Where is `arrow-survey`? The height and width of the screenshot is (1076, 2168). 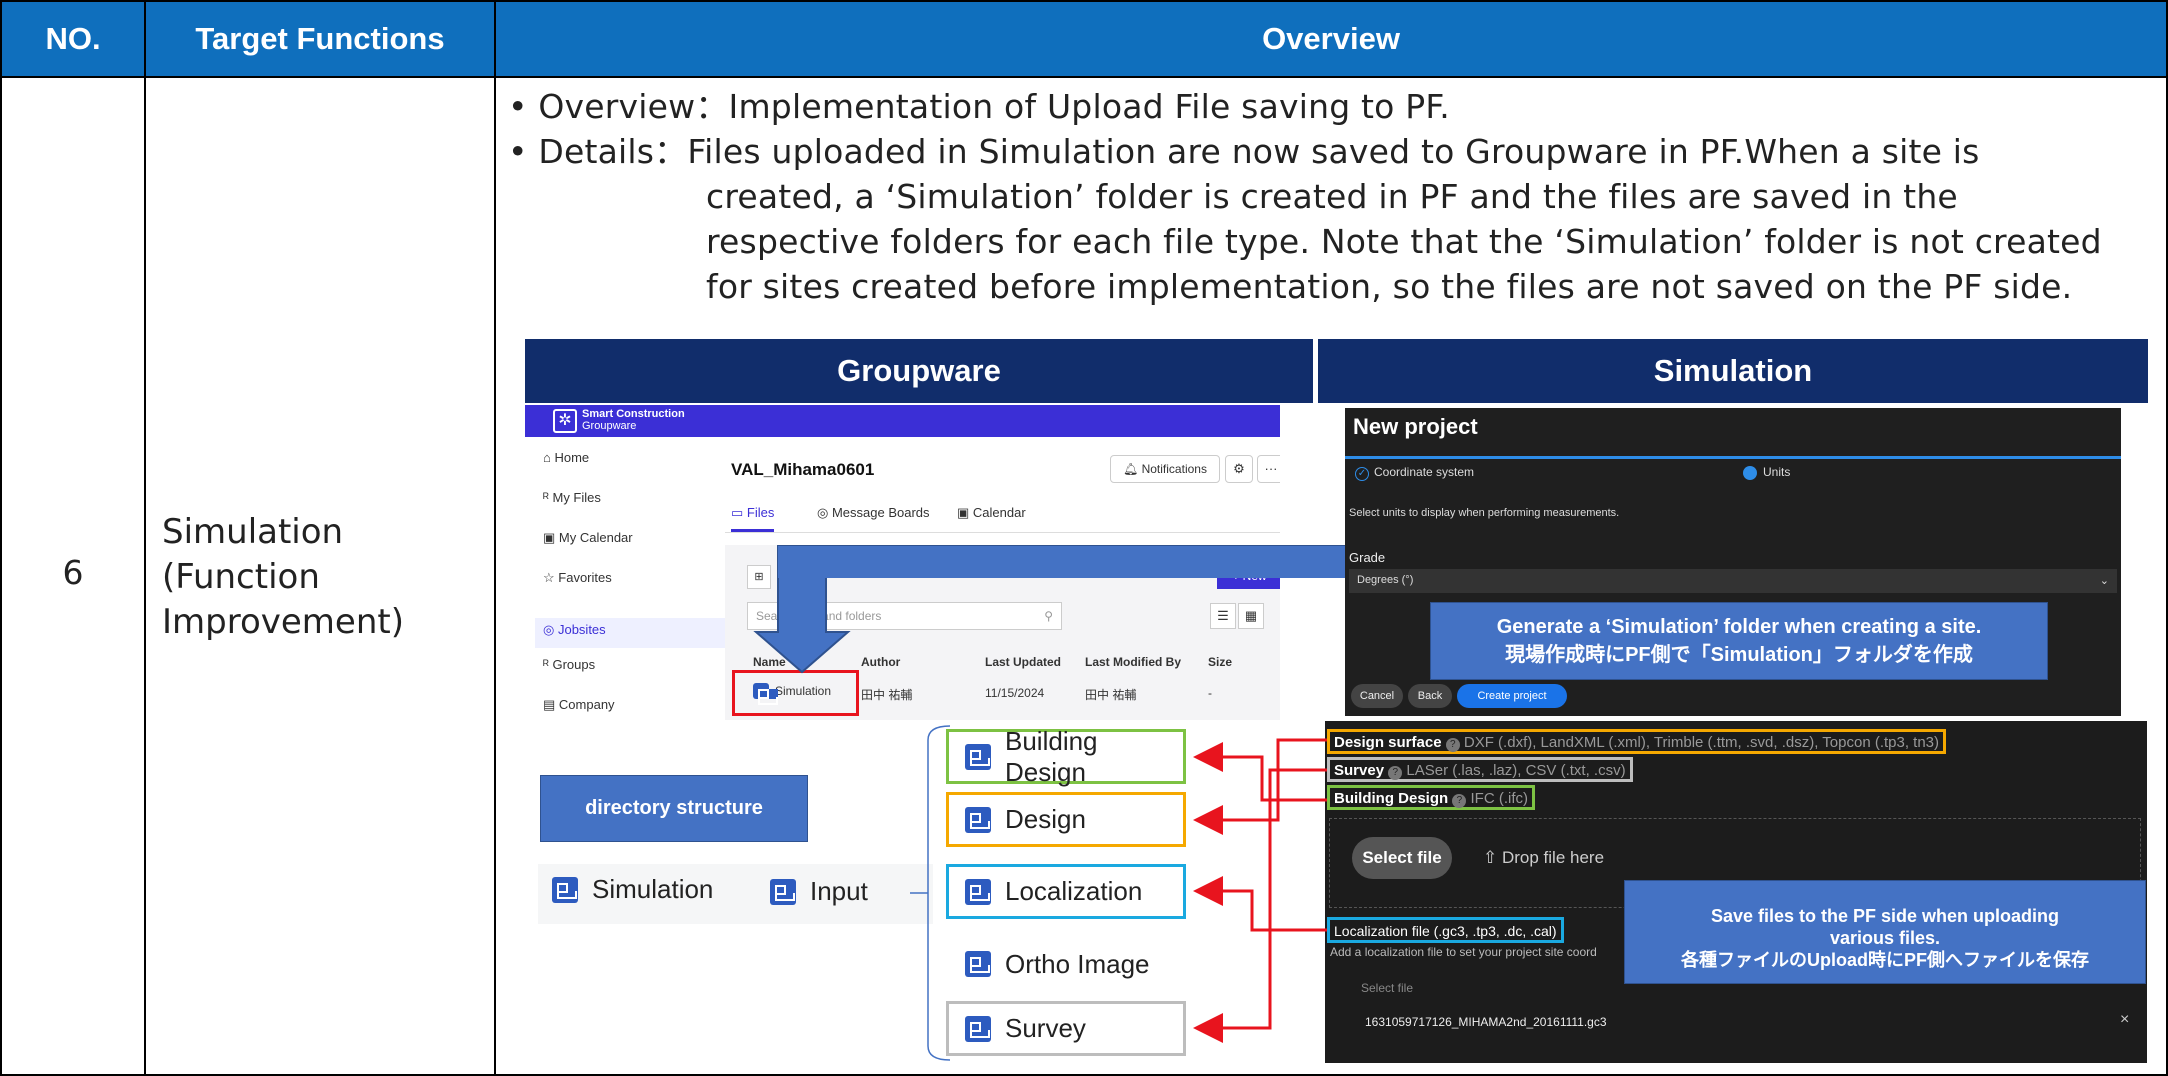
arrow-survey is located at coordinates (1261, 899).